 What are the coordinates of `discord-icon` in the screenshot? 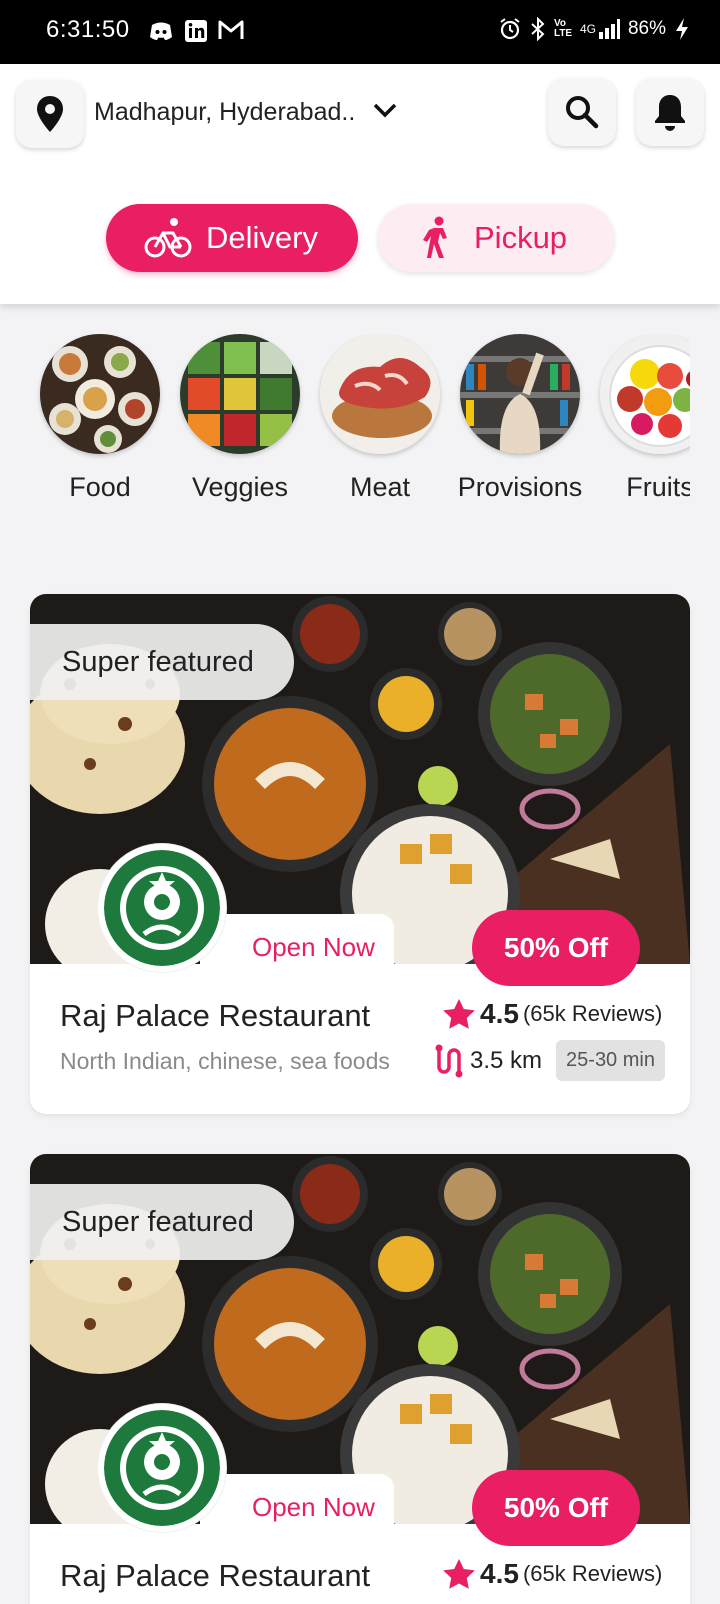 It's located at (161, 31).